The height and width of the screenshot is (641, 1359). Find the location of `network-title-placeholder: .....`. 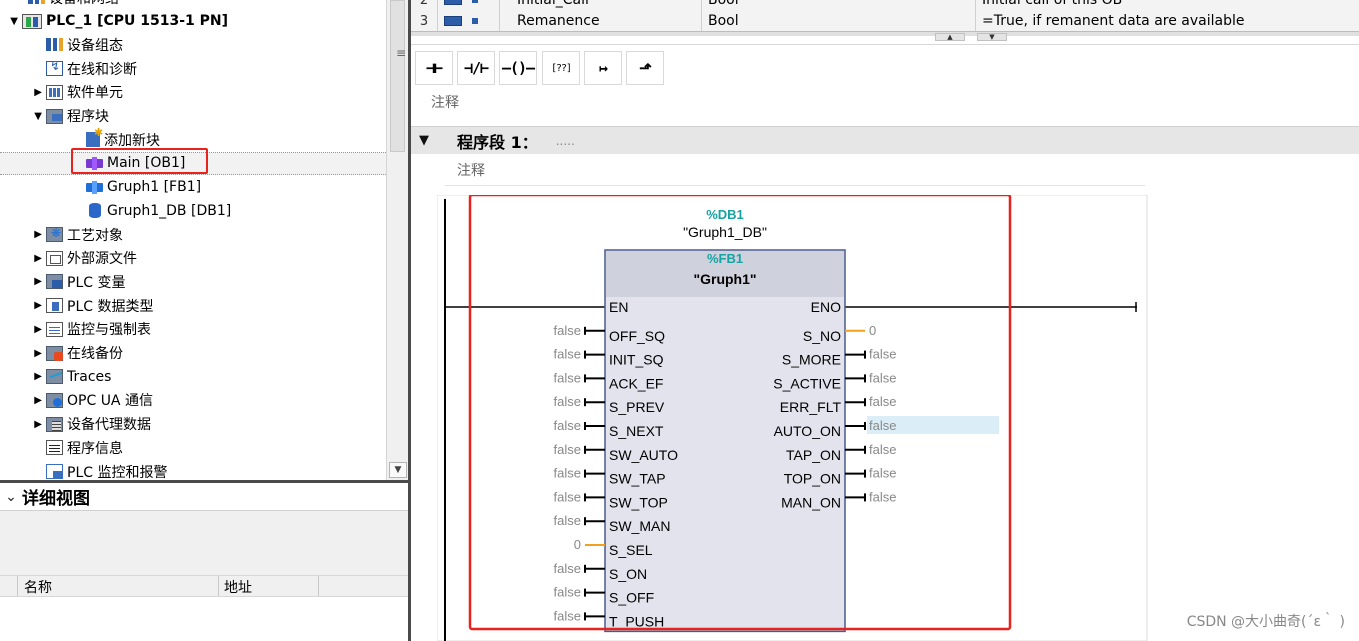

network-title-placeholder: ..... is located at coordinates (565, 141).